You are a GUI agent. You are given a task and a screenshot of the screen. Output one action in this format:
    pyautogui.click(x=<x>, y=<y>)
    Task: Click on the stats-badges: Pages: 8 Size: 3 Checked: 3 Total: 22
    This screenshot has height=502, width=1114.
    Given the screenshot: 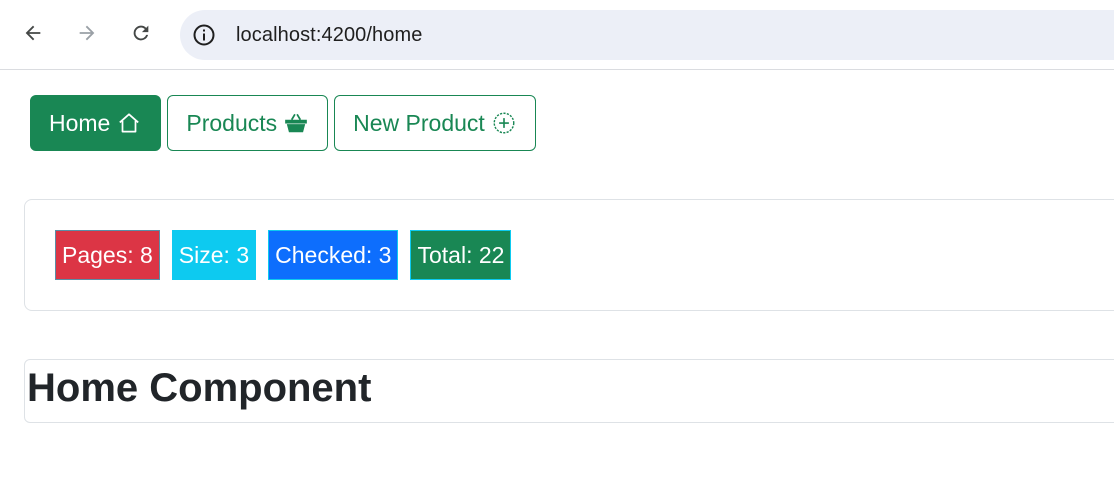 What is the action you would take?
    pyautogui.click(x=283, y=255)
    